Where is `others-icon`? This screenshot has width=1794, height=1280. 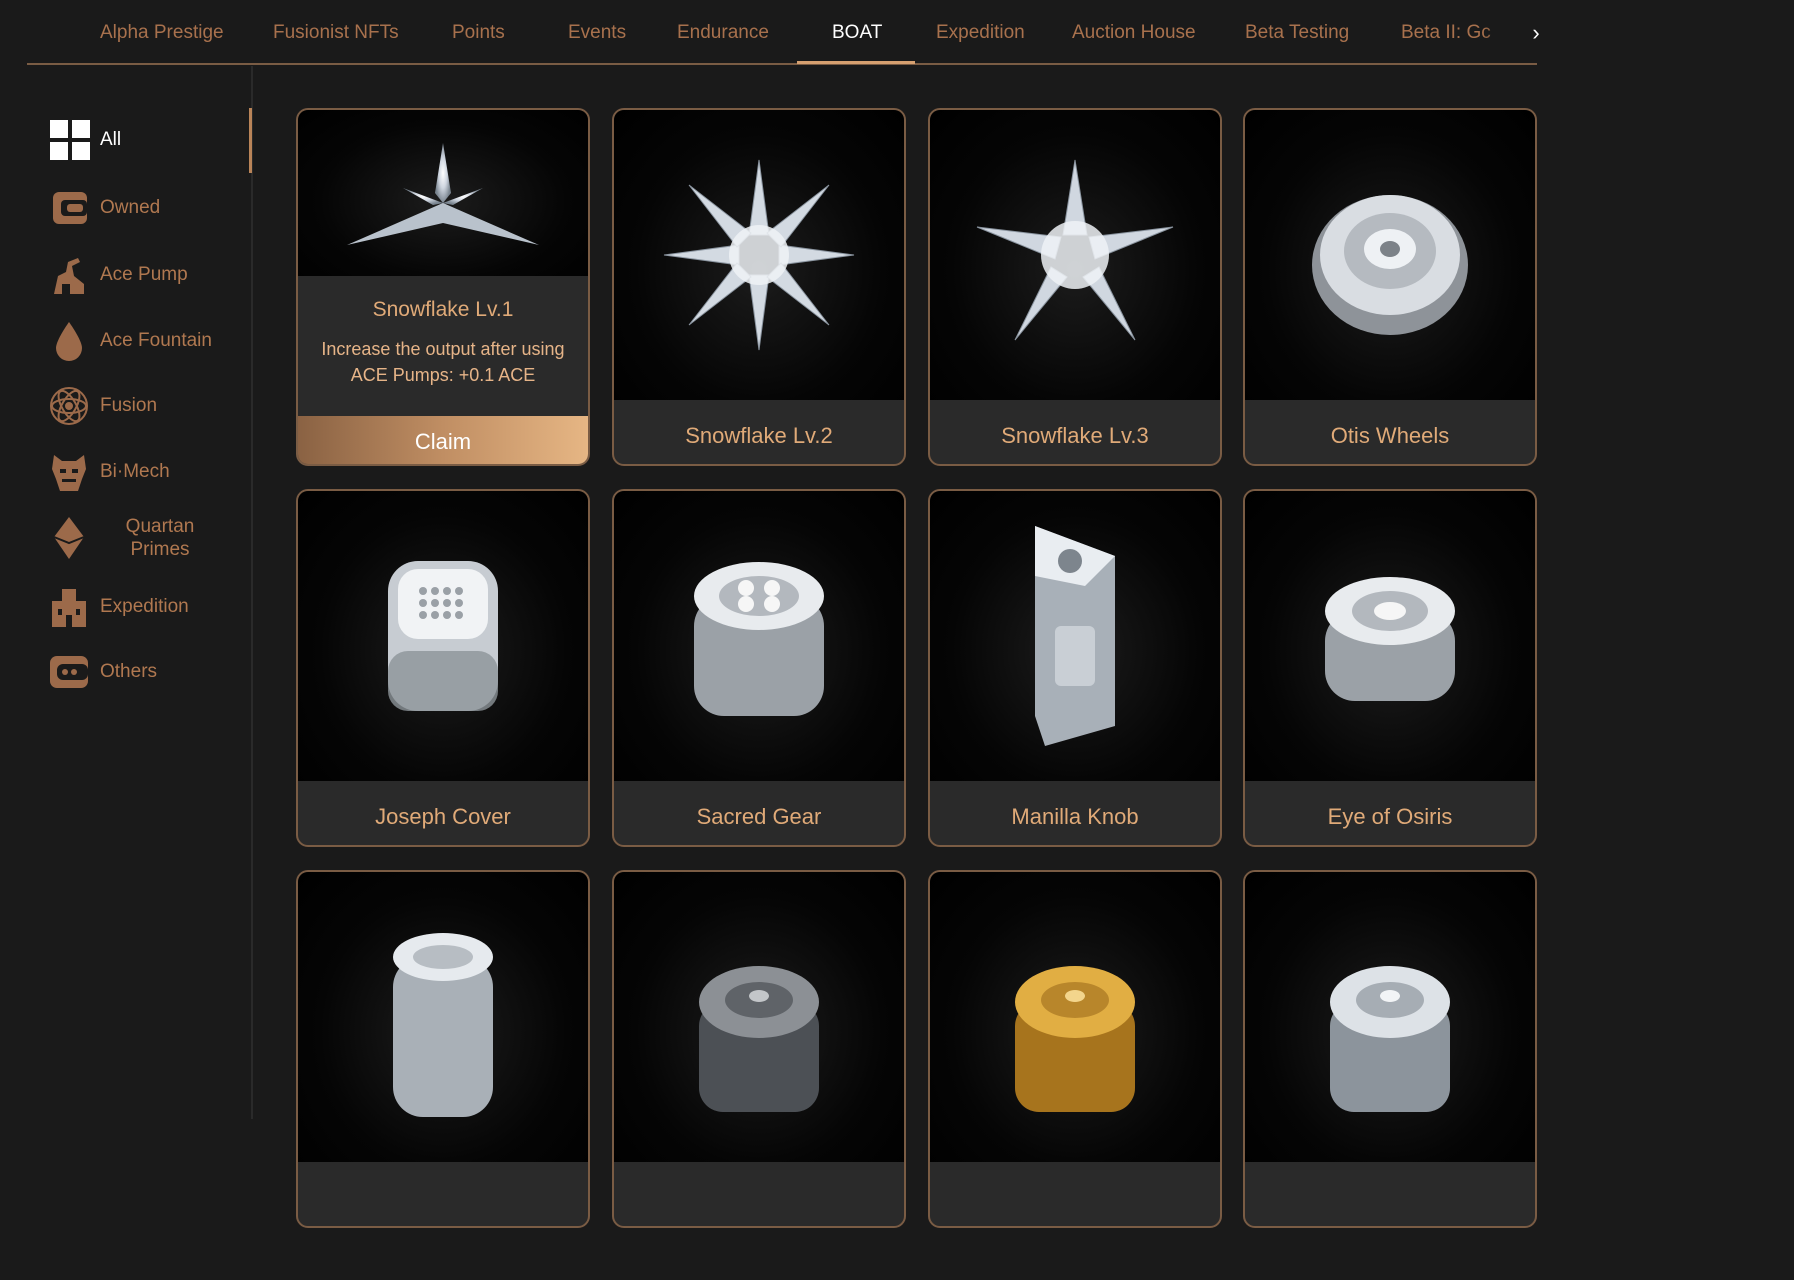
others-icon is located at coordinates (69, 672).